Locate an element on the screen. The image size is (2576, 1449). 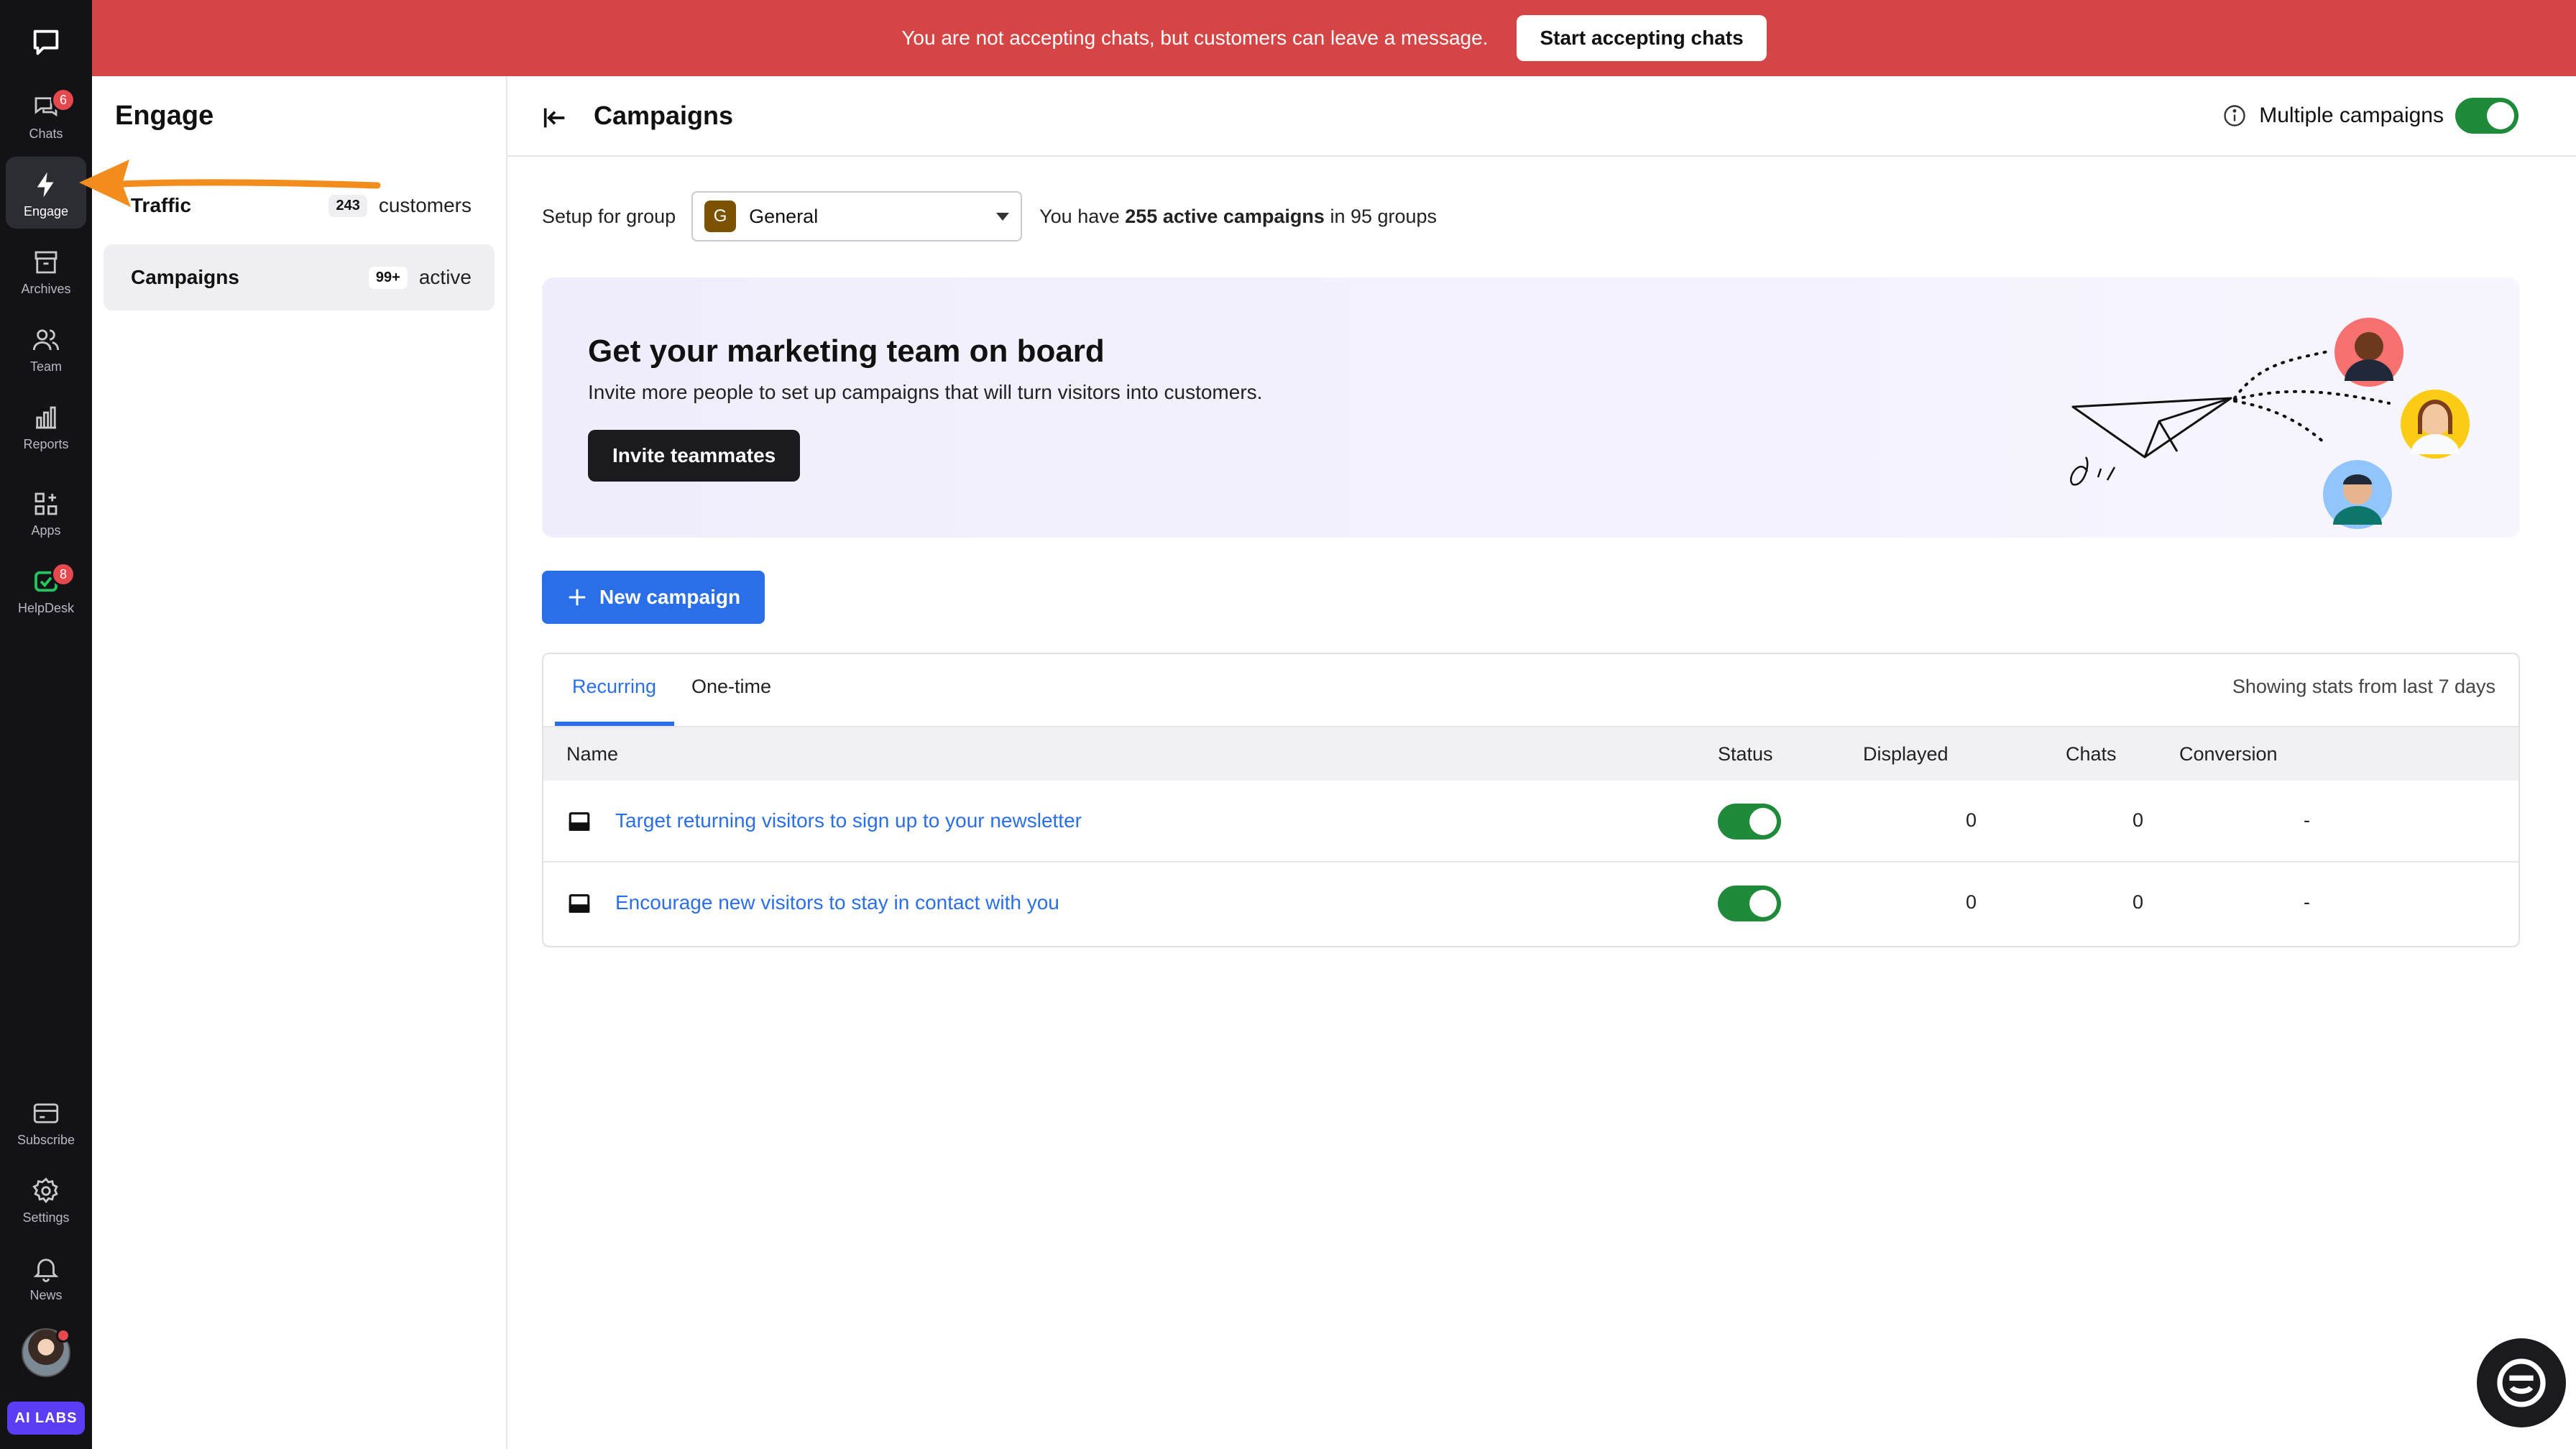
stats-period-note: Showing stats from last 7 days is located at coordinates (2364, 686).